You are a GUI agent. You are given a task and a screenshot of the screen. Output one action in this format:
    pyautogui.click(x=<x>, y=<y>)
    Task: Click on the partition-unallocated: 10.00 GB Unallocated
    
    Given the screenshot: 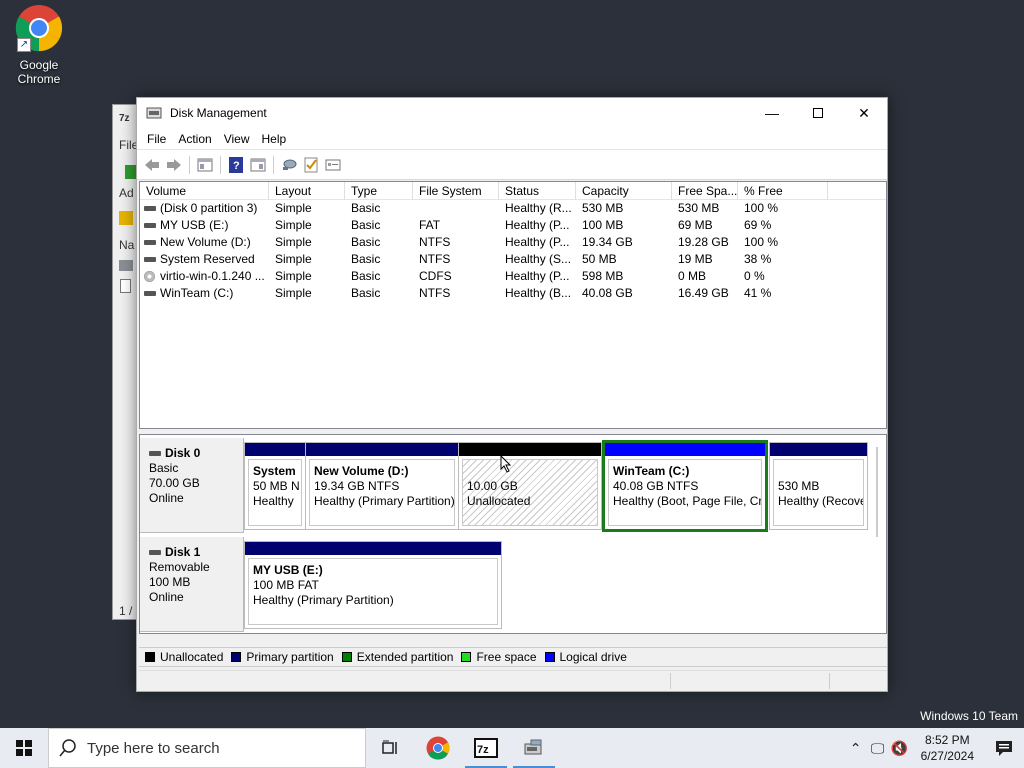 What is the action you would take?
    pyautogui.click(x=530, y=486)
    